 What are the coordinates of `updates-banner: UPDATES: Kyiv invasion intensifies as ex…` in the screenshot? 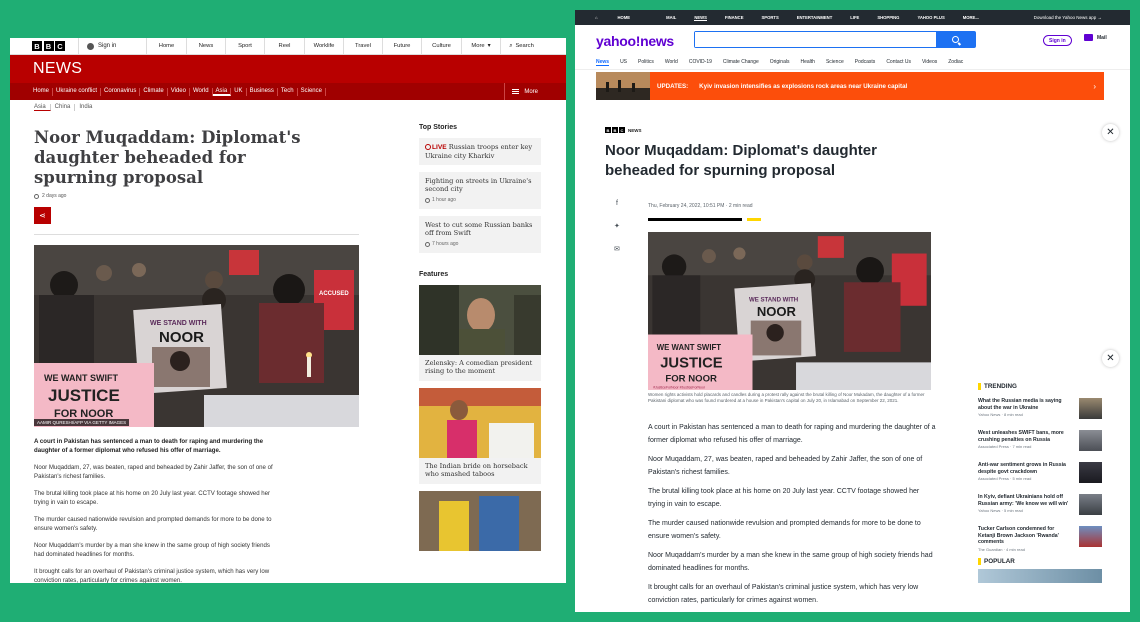 It's located at (850, 86).